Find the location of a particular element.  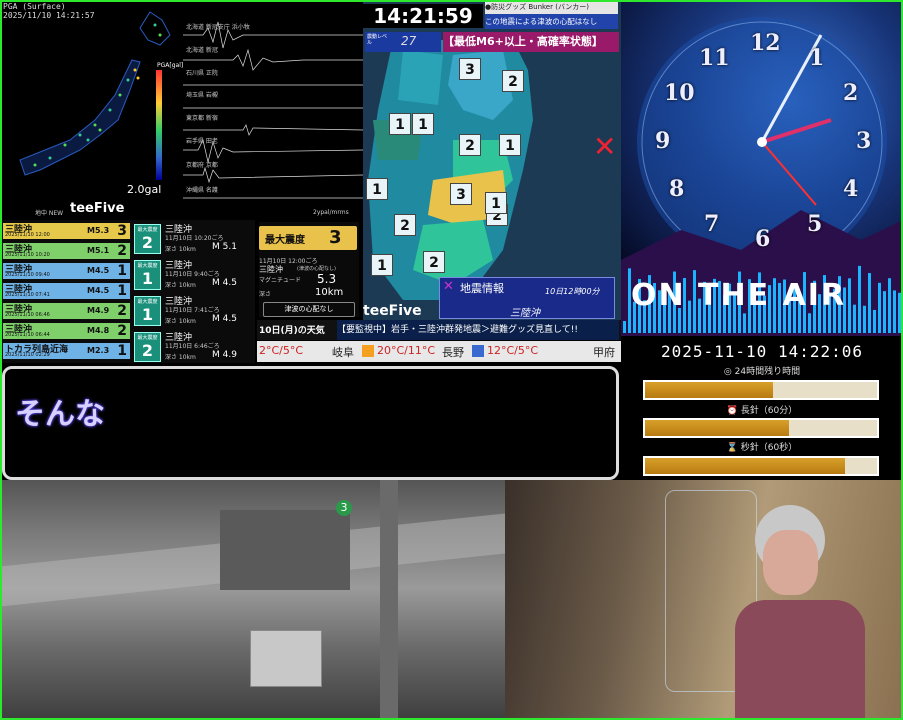

eq-magnitude: M5.1 is located at coordinates (98, 250).